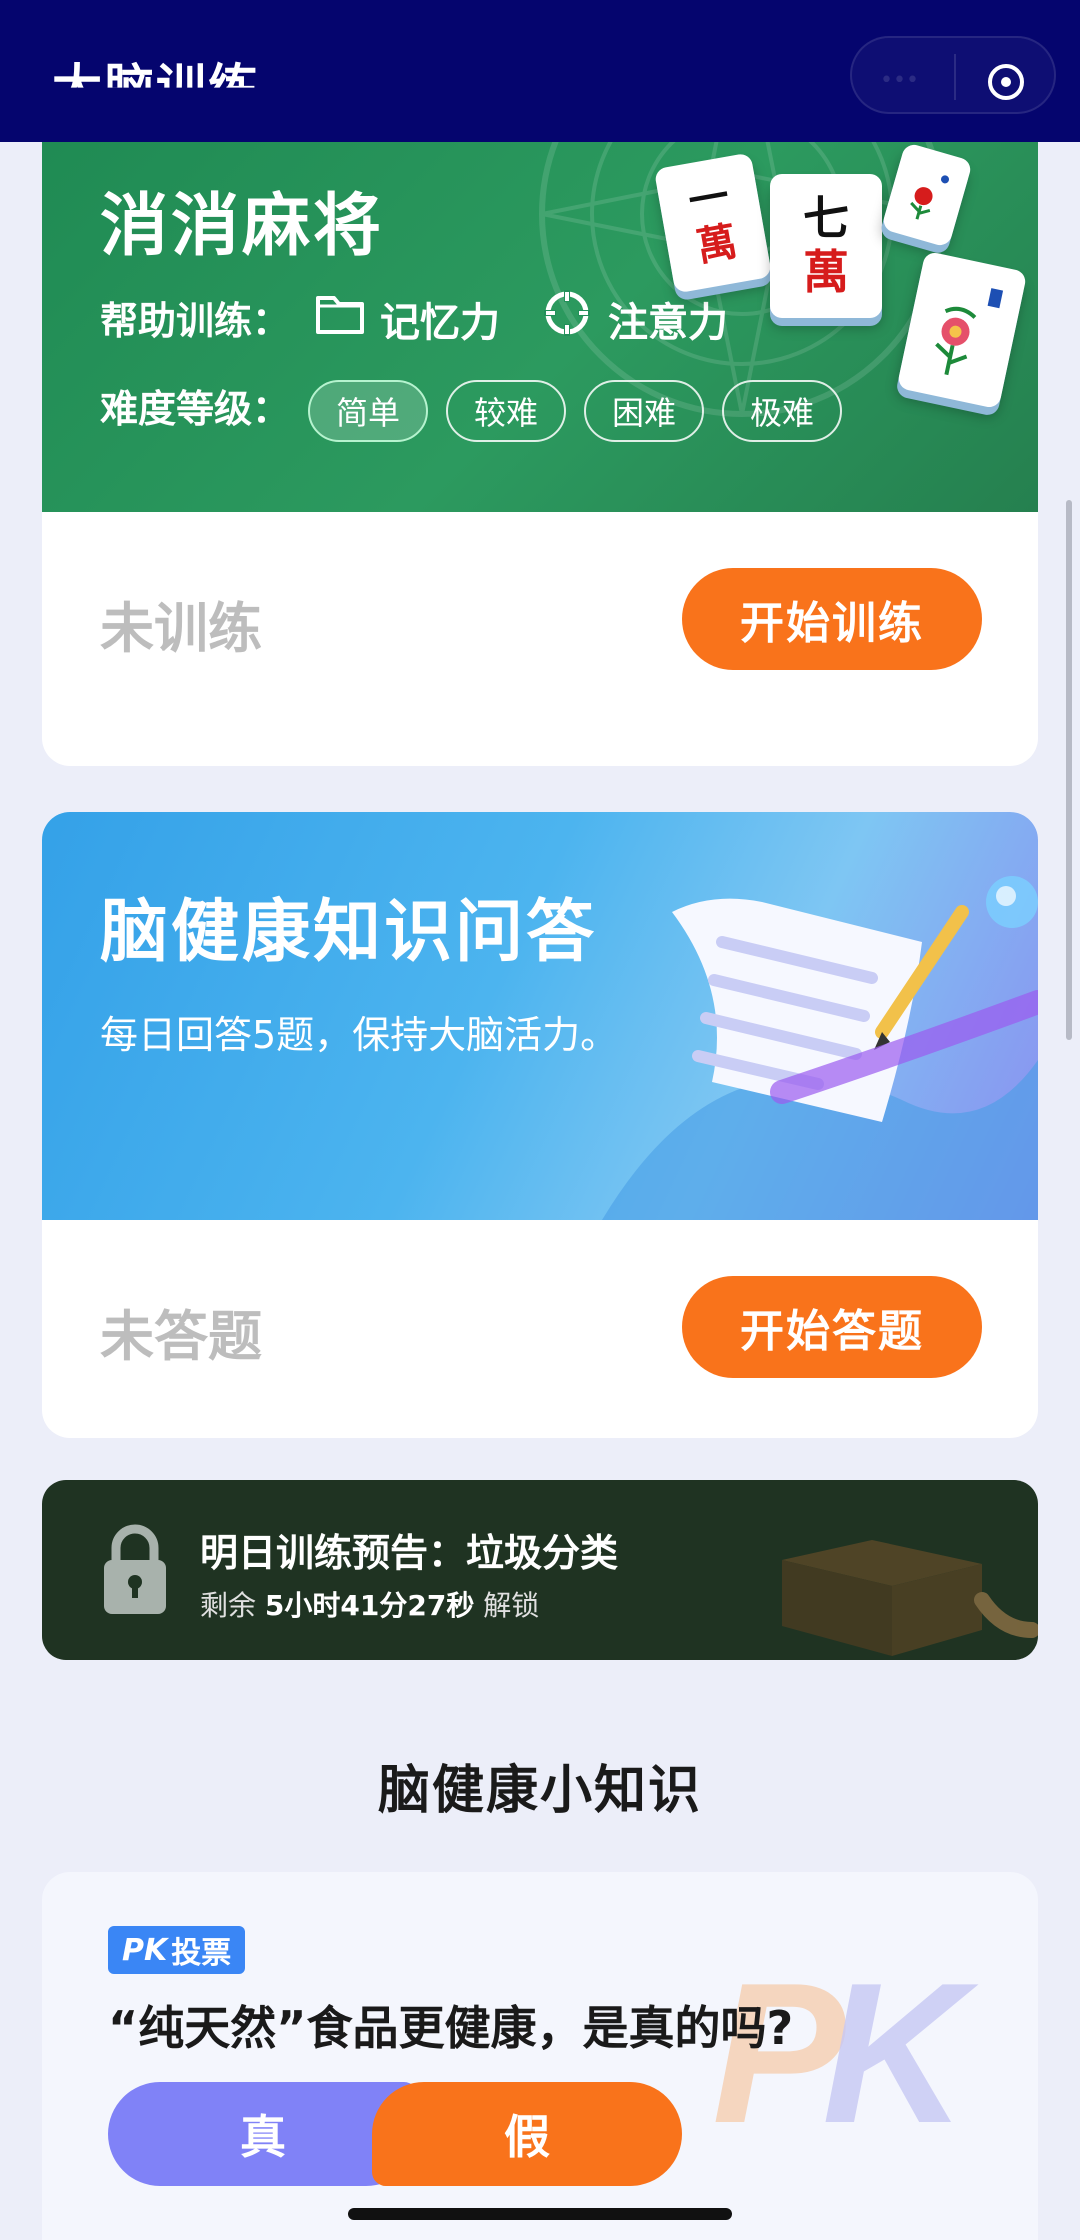 The image size is (1080, 2240). What do you see at coordinates (440, 323) in the screenshot?
I see `skill-memory: 记忆力` at bounding box center [440, 323].